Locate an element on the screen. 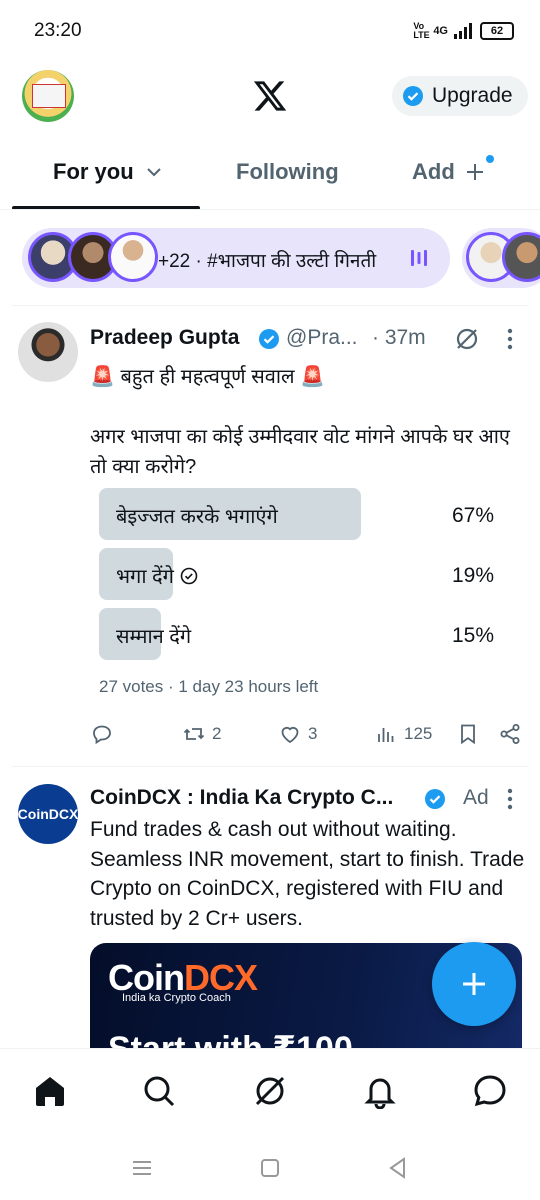 The width and height of the screenshot is (540, 1200). poll-percentage: 15% is located at coordinates (472, 635).